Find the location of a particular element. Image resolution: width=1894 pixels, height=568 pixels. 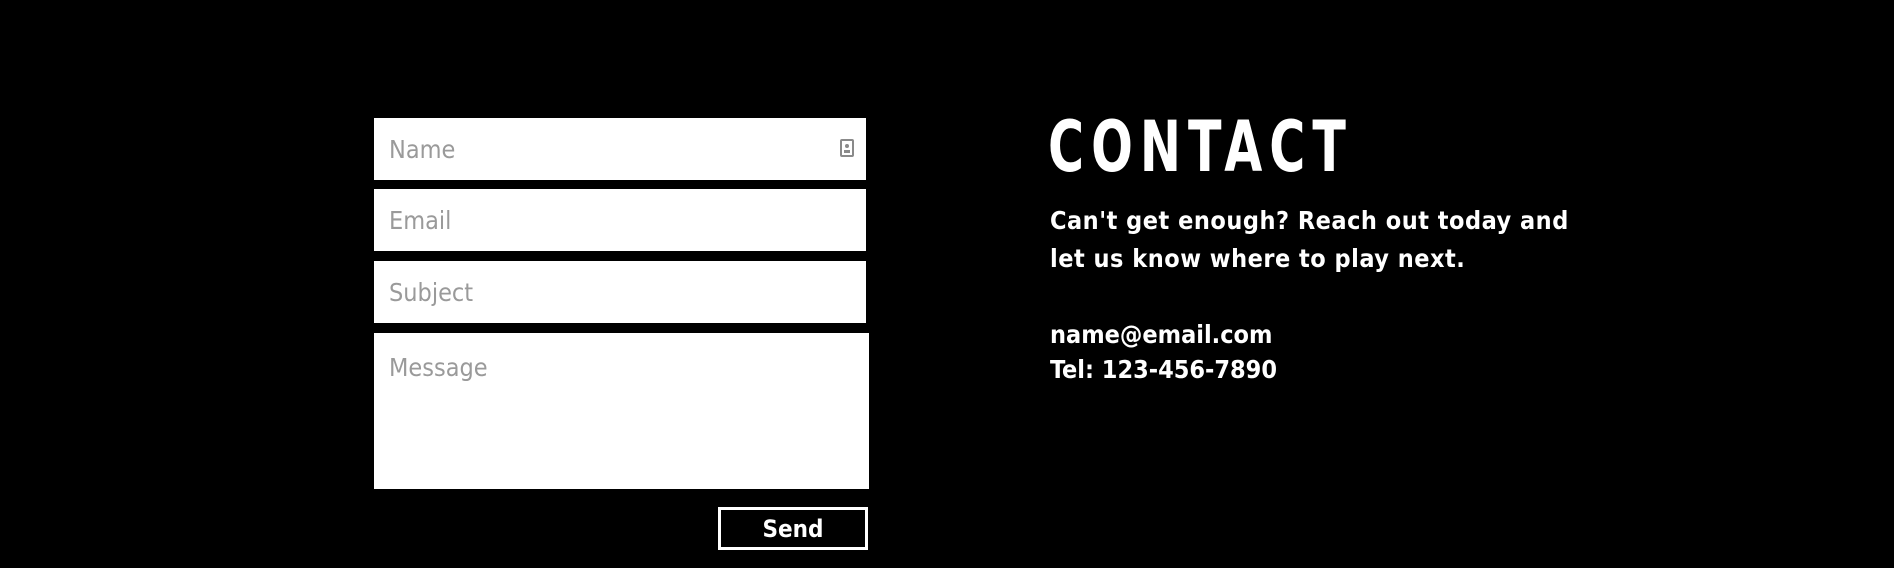

subject-input is located at coordinates (620, 292).